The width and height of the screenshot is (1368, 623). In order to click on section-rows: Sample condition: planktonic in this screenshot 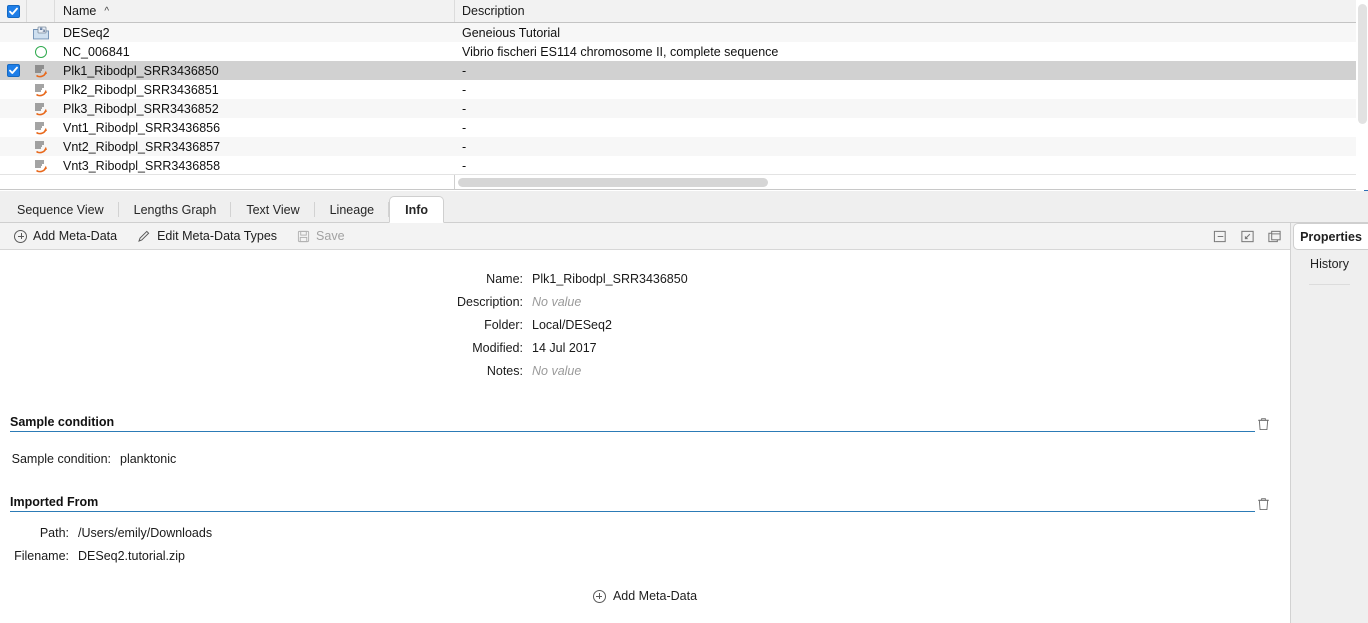, I will do `click(645, 451)`.